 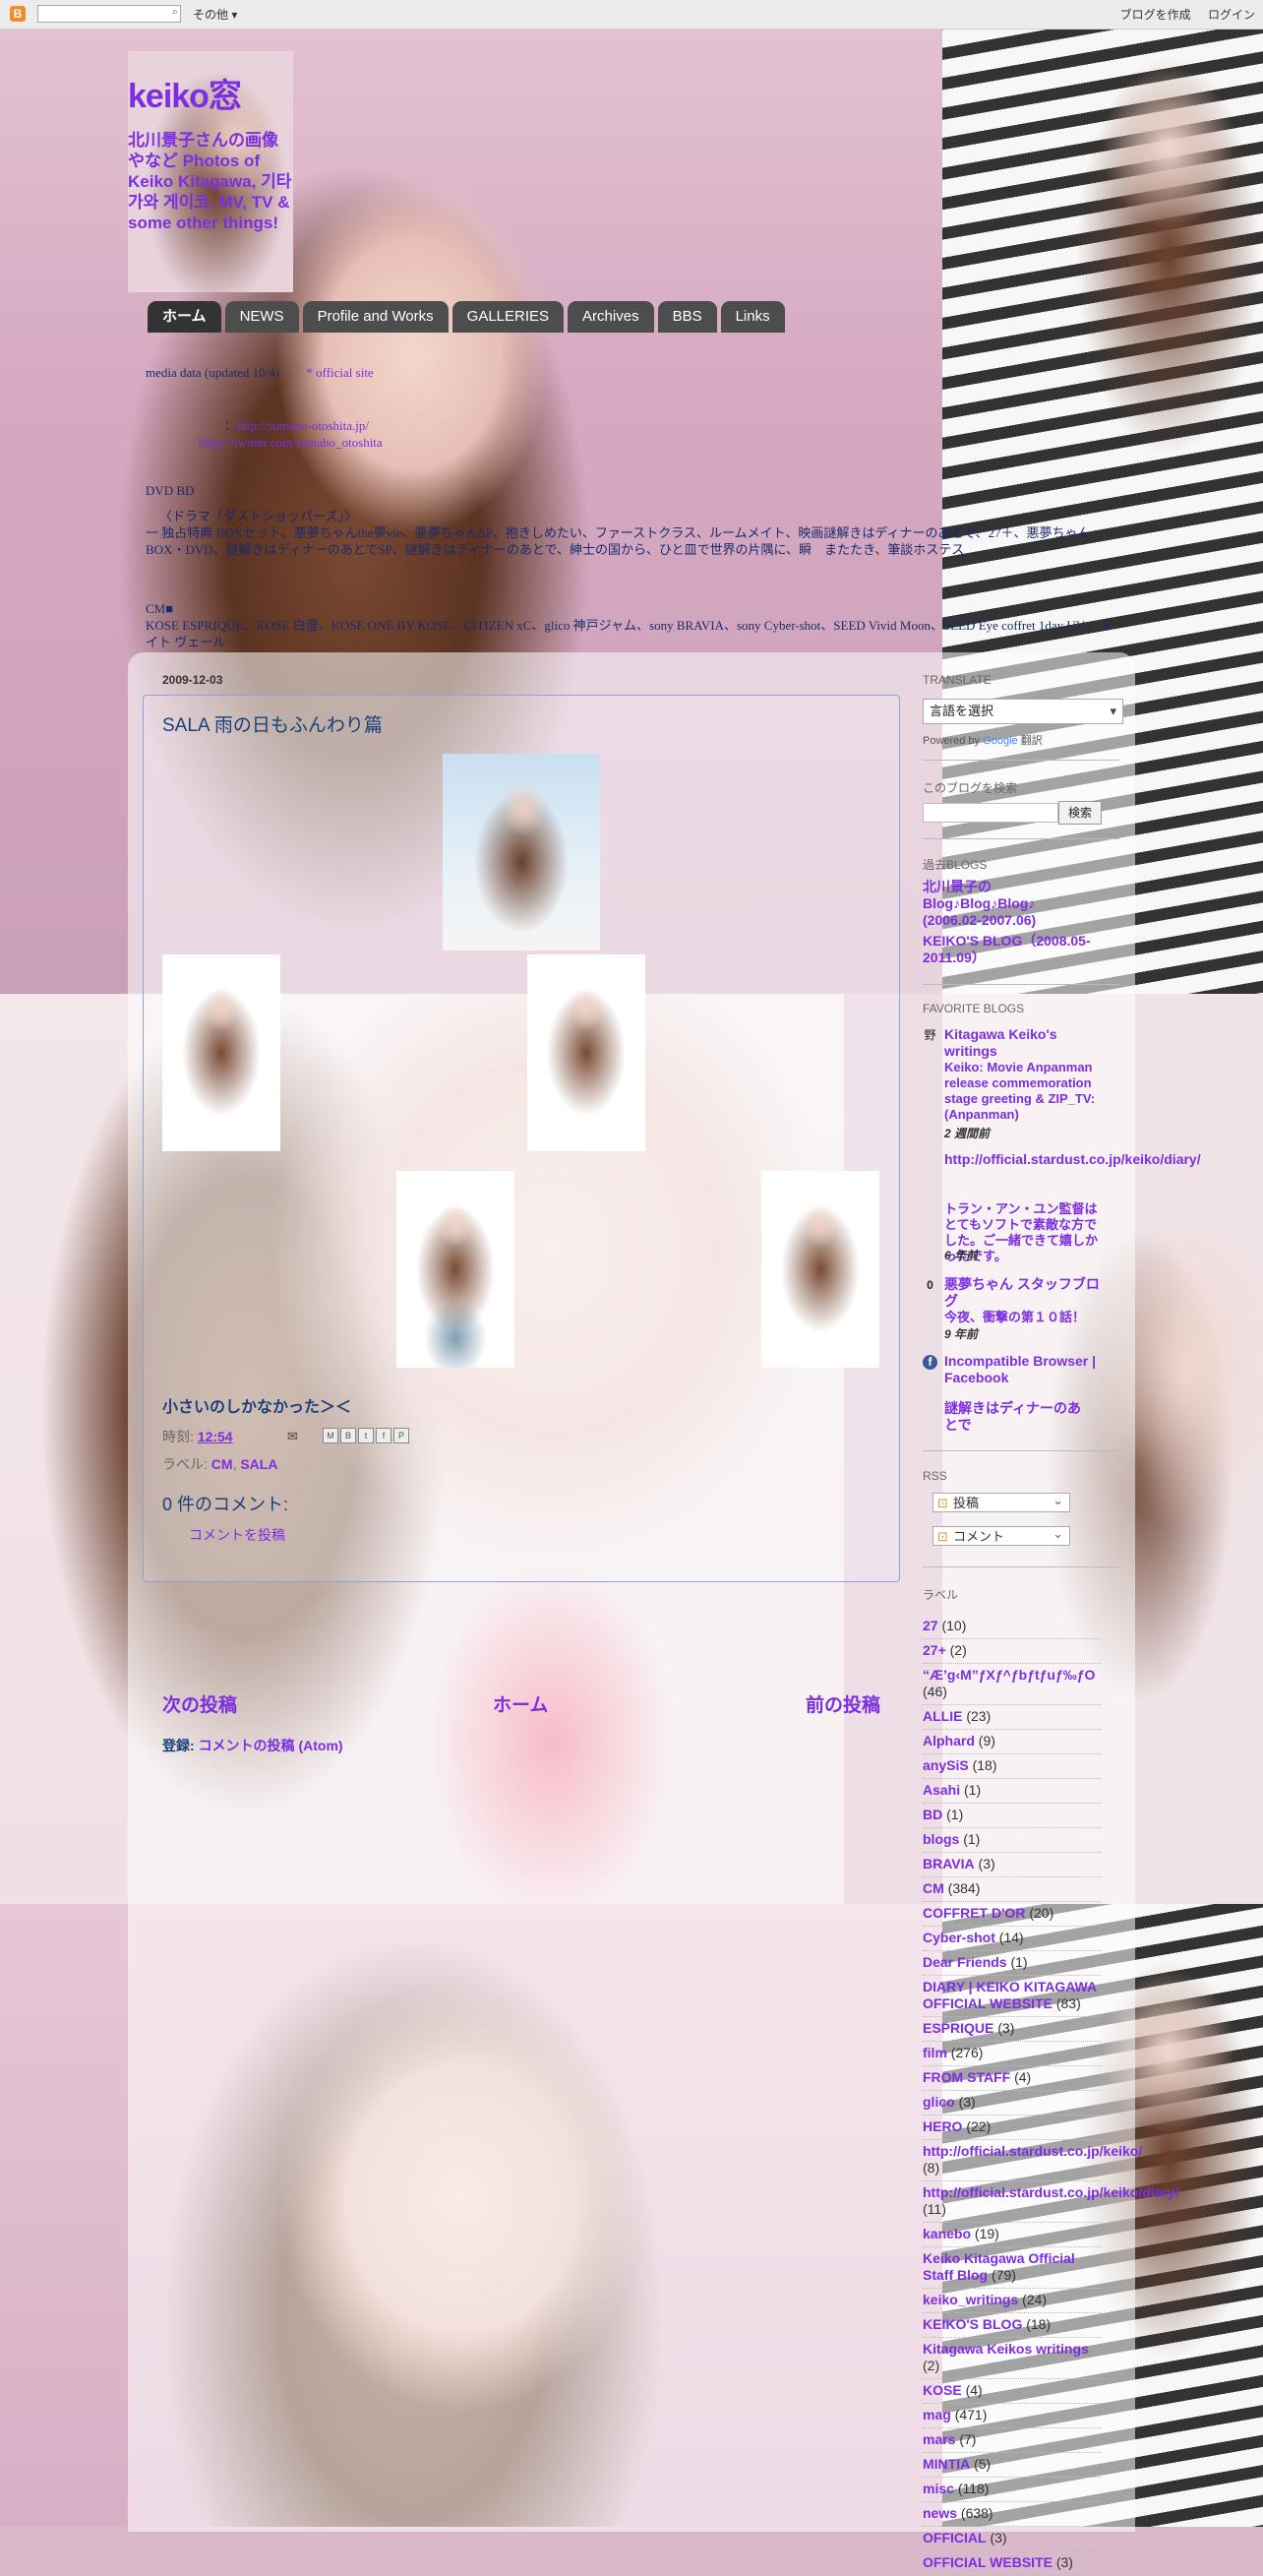 I want to click on label-link: anySiS, so click(x=946, y=1765).